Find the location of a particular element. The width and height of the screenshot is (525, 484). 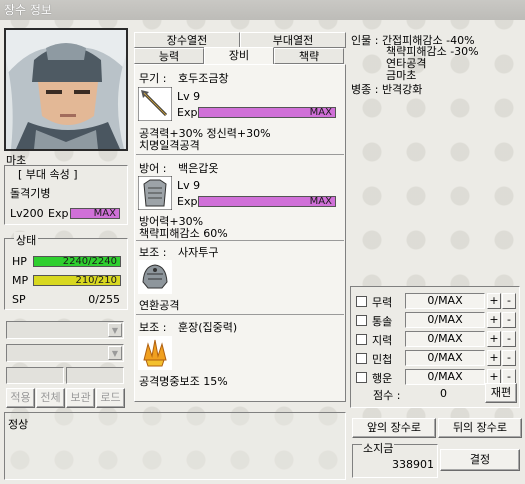

prev-general-button: 앞의 장수로 is located at coordinates (394, 428).